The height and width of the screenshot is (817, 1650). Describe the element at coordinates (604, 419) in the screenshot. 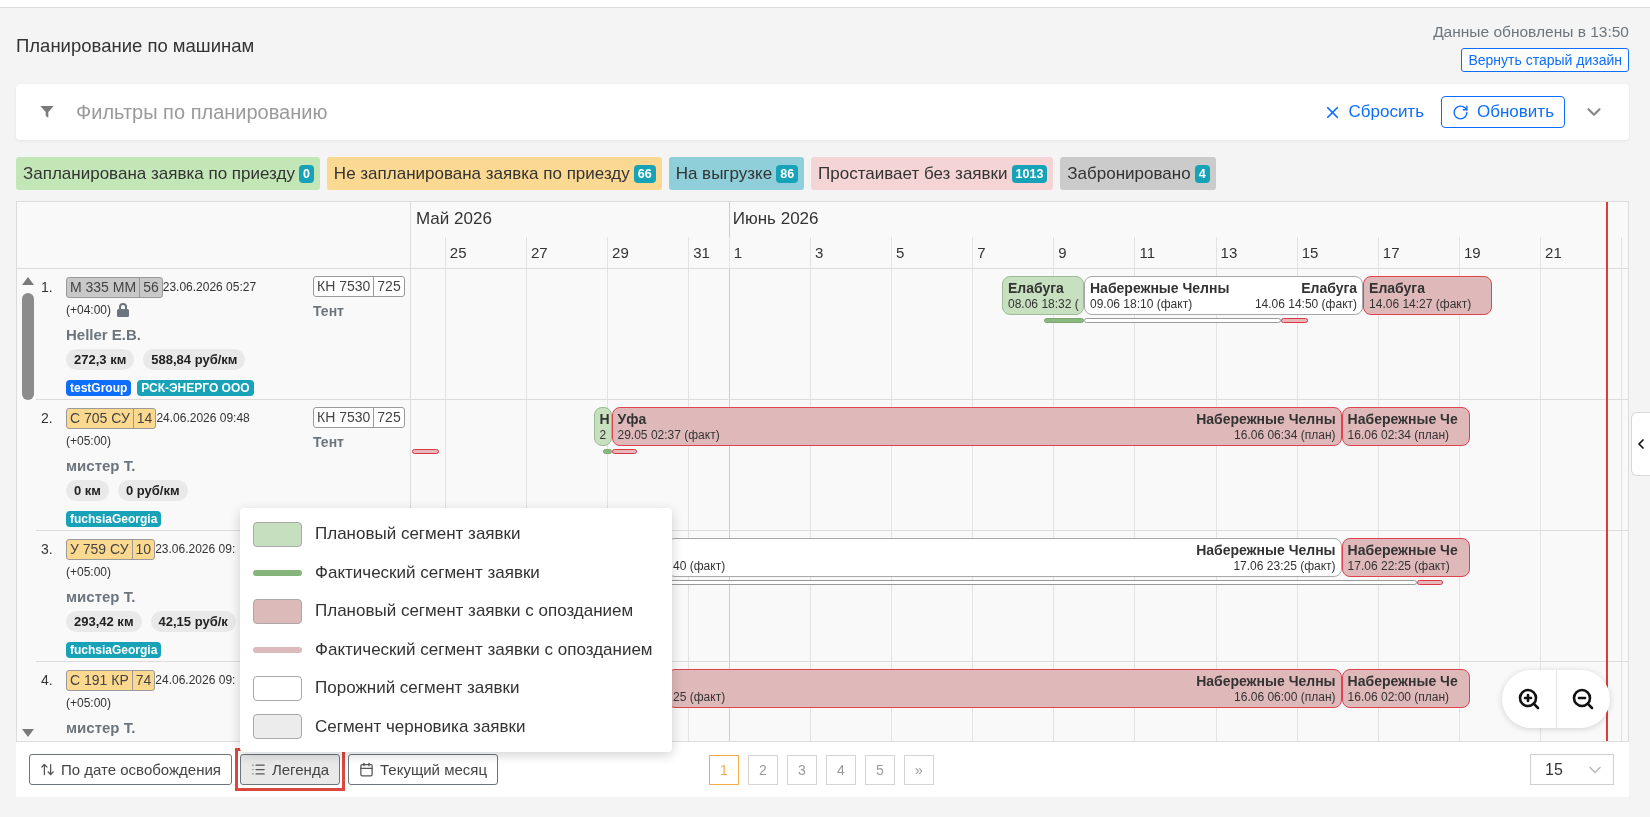

I see `segment-city: Н` at that location.